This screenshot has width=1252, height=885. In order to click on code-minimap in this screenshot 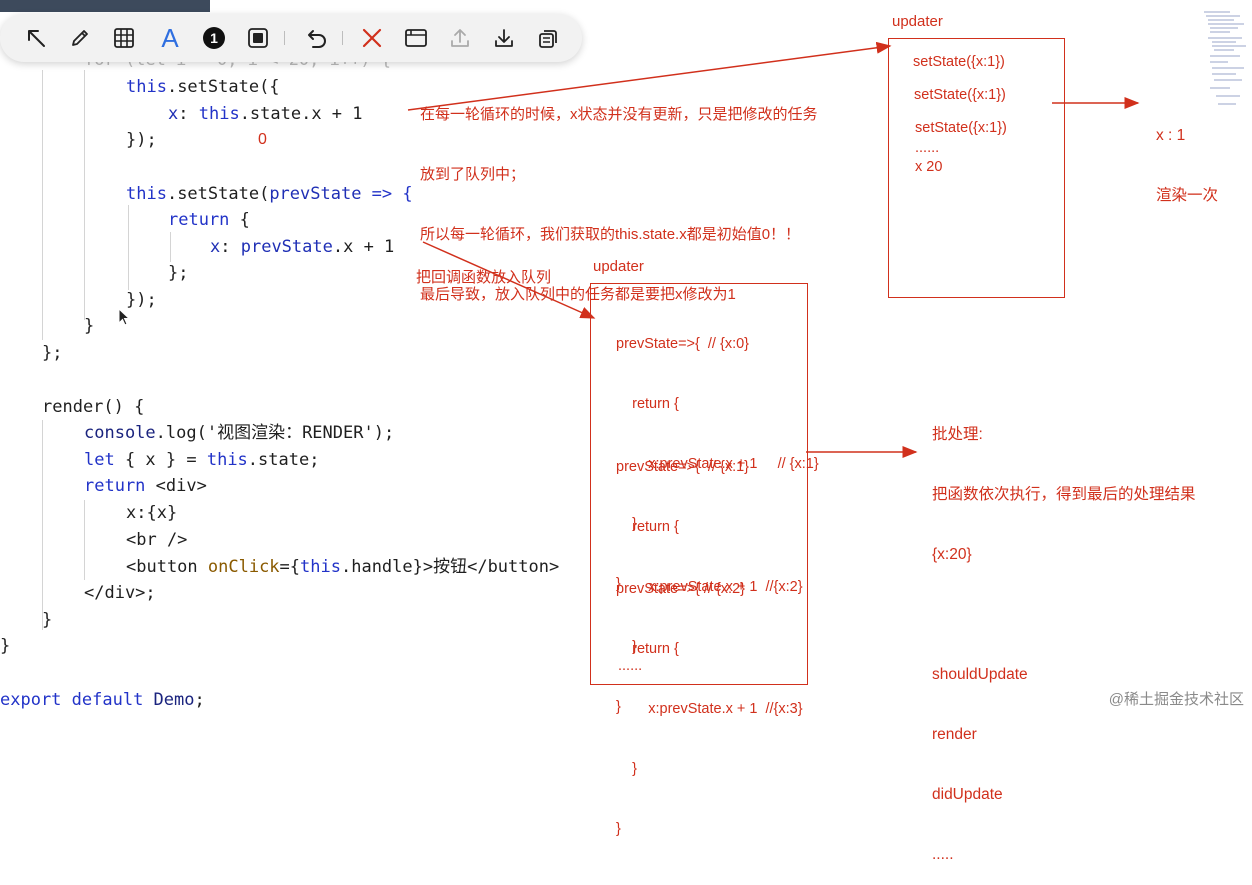, I will do `click(1226, 68)`.